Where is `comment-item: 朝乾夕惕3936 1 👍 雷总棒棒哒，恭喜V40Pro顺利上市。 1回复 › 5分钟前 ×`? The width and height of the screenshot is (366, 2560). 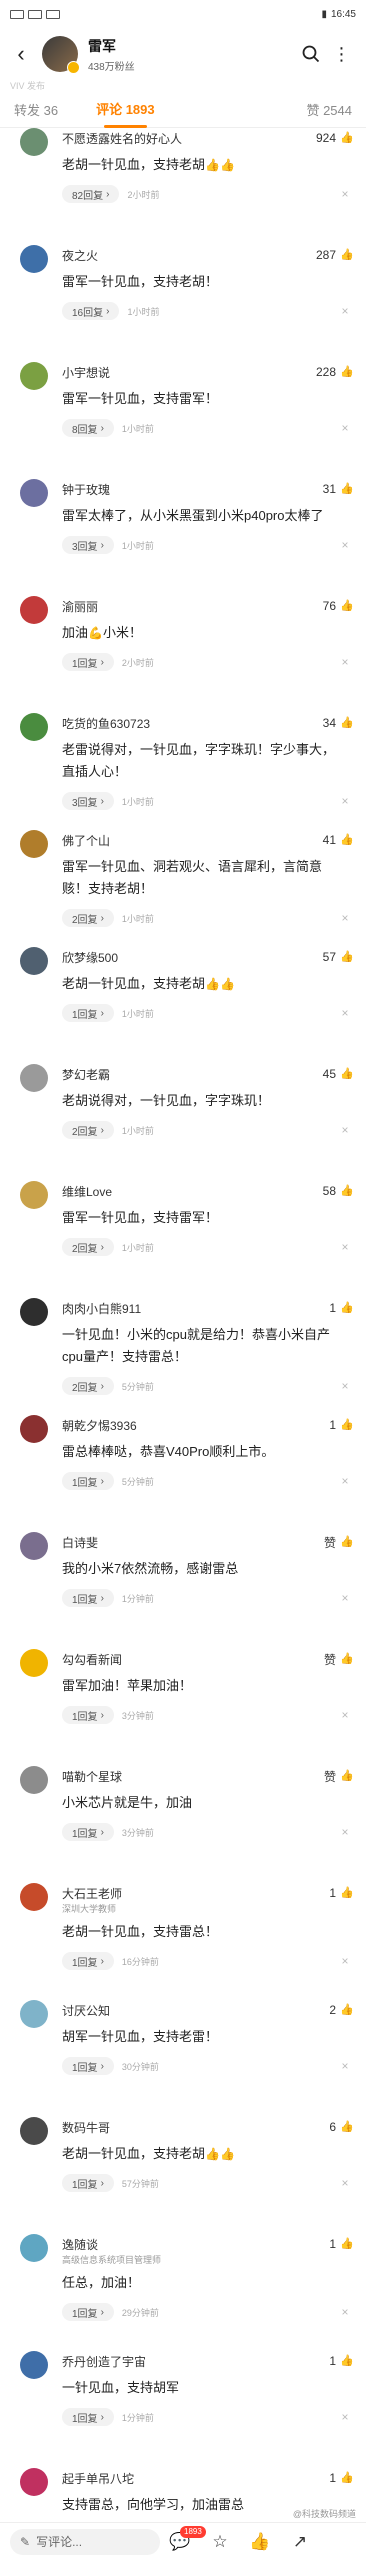
comment-item: 朝乾夕惕3936 1 👍 雷总棒棒哒，恭喜V40Pro顺利上市。 1回复 › 5分钟前 × is located at coordinates (183, 1453).